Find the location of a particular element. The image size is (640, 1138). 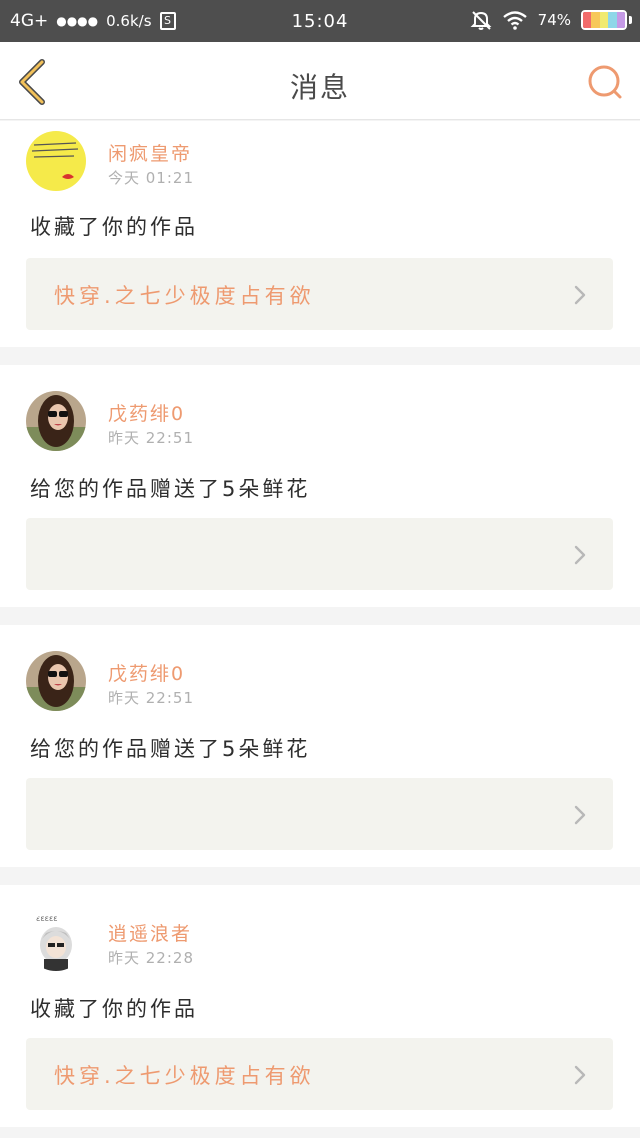

battery-tip is located at coordinates (630, 20).